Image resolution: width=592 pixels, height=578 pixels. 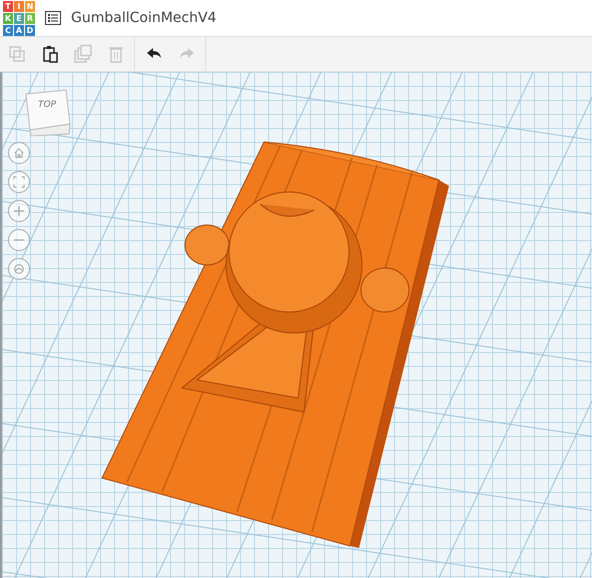 I want to click on fit-view-button, so click(x=19, y=182).